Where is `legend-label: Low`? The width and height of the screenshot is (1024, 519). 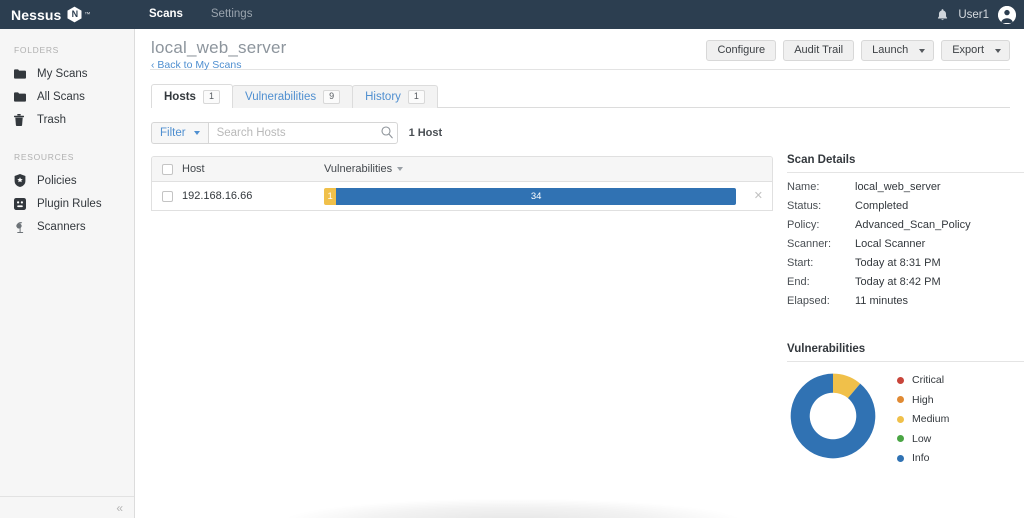 legend-label: Low is located at coordinates (922, 438).